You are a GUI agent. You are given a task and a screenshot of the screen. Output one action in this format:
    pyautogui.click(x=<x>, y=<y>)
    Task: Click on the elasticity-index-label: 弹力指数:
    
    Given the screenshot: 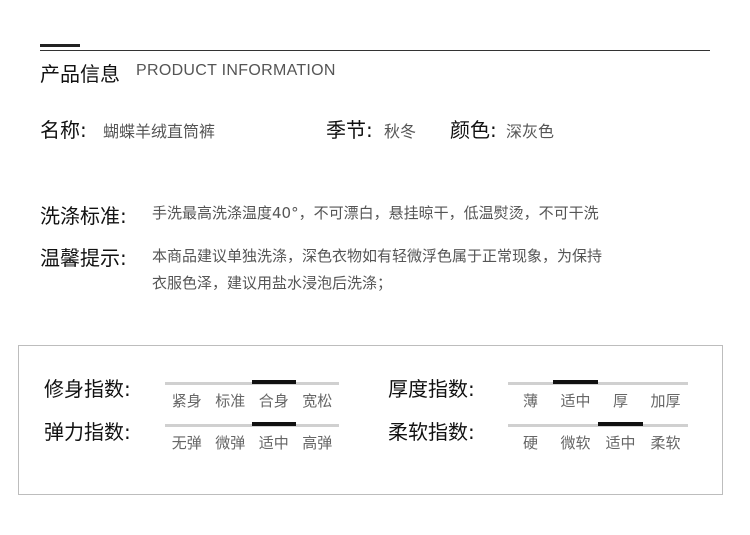 What is the action you would take?
    pyautogui.click(x=87, y=432)
    